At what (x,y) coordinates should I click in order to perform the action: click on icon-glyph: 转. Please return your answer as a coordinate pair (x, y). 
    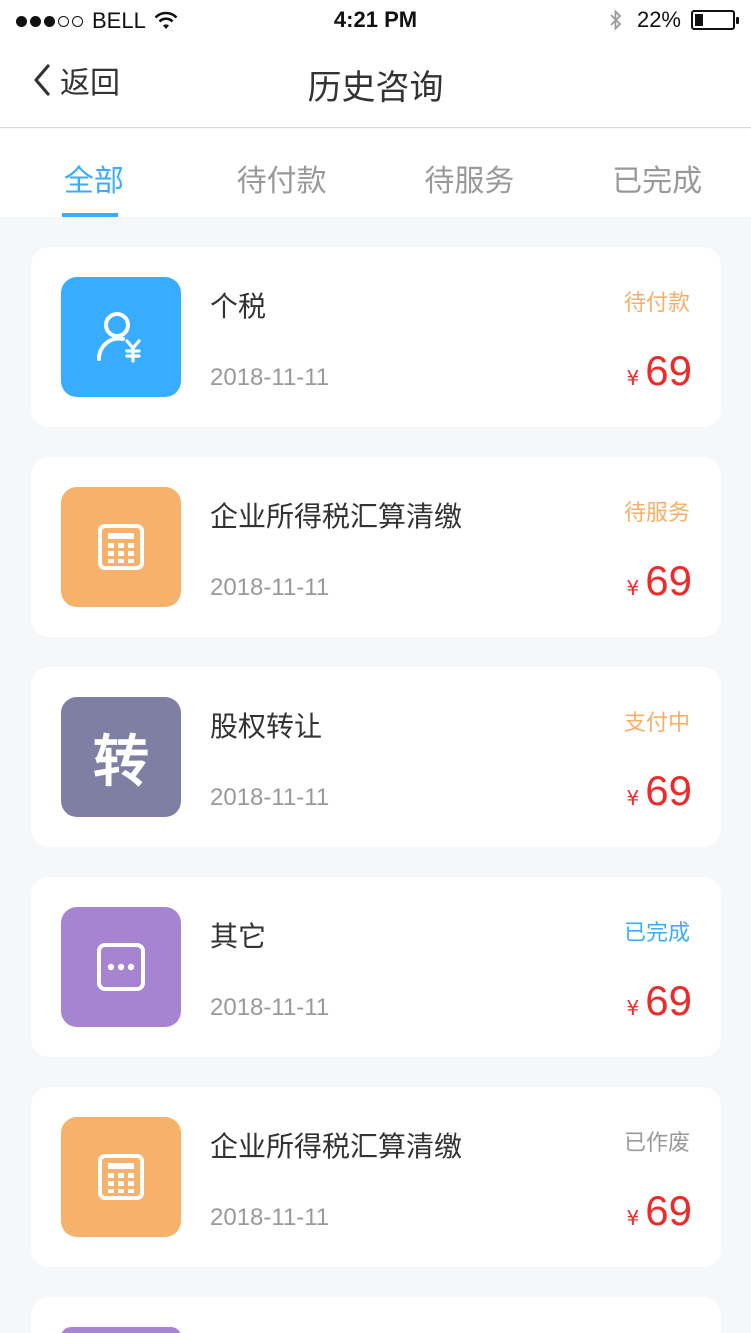
    Looking at the image, I should click on (121, 762).